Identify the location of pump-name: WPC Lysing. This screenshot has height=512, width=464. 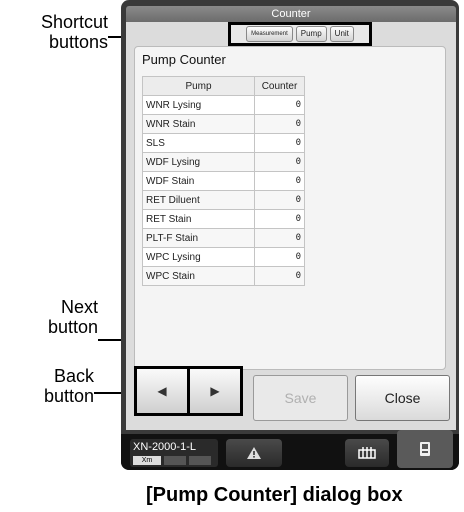
(198, 257).